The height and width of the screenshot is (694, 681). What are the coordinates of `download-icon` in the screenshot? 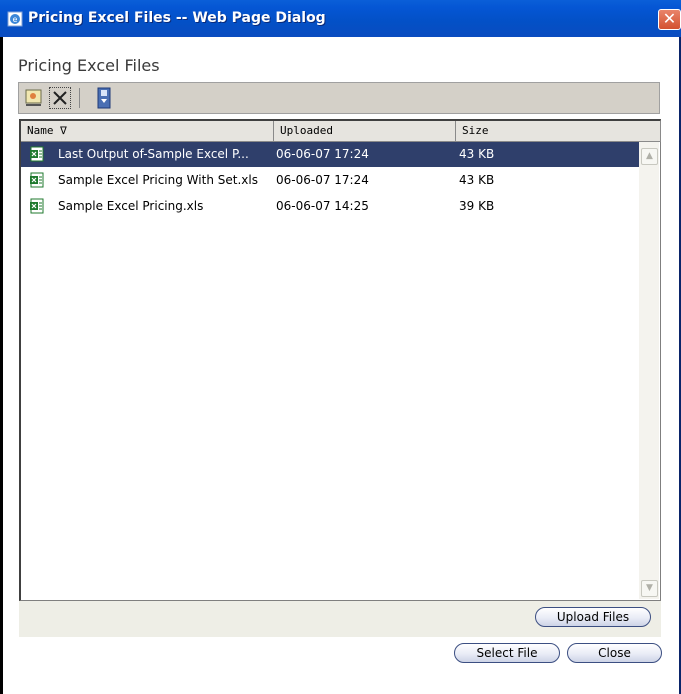 It's located at (104, 98).